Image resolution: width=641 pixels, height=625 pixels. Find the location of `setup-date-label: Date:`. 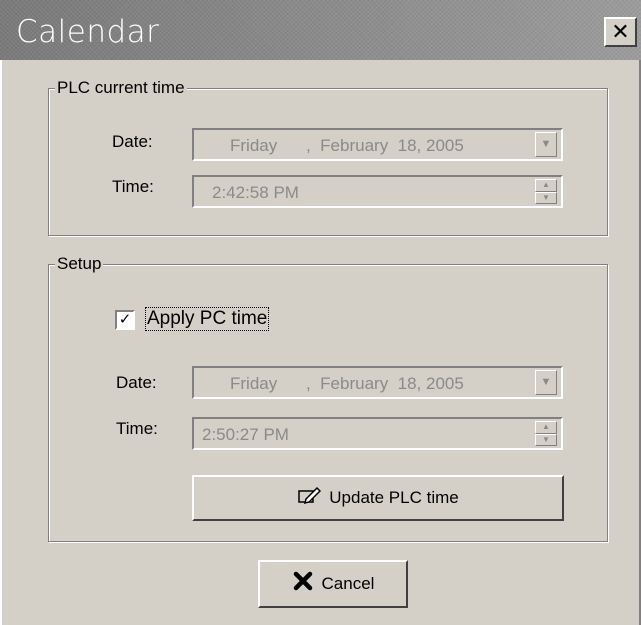

setup-date-label: Date: is located at coordinates (136, 382).